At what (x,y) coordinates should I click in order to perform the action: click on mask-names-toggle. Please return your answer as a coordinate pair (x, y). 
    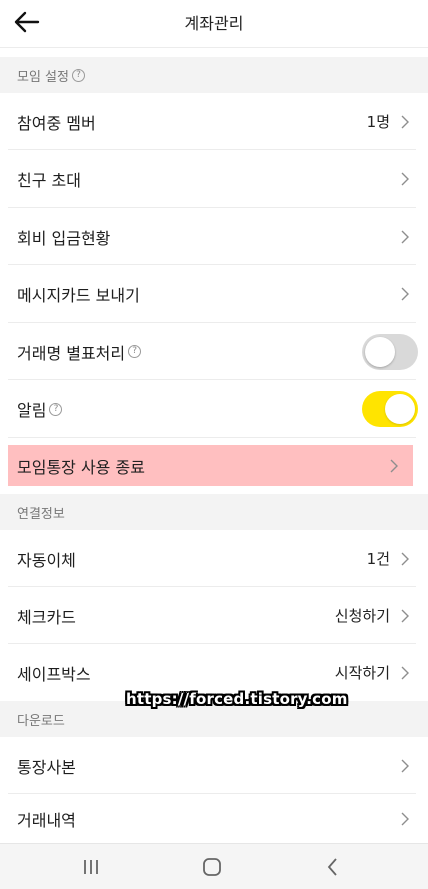
    Looking at the image, I should click on (390, 351).